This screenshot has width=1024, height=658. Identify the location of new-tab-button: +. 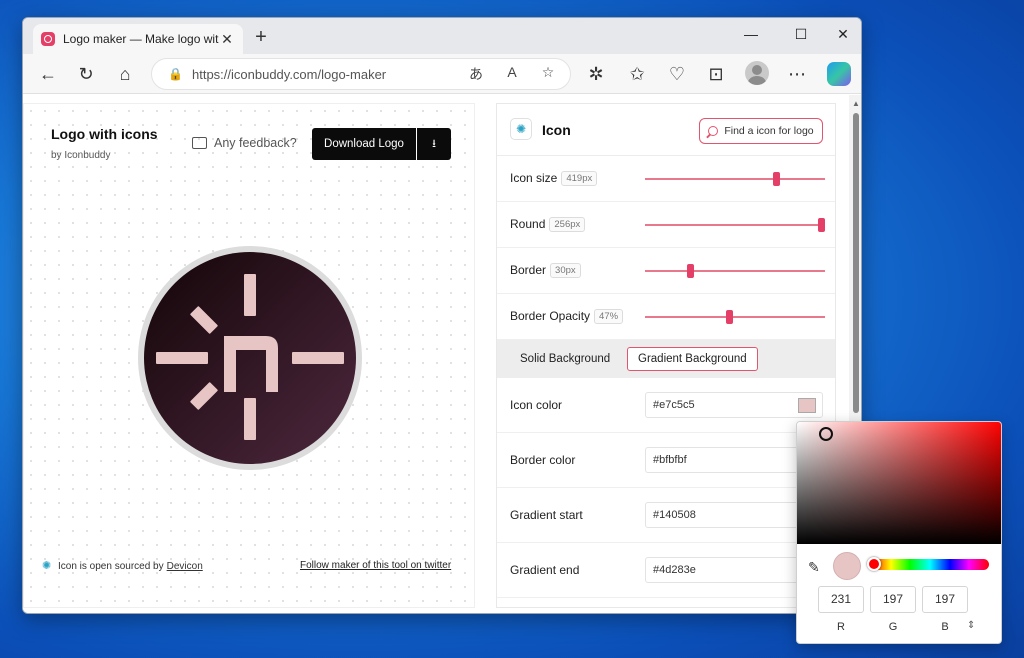
(261, 38).